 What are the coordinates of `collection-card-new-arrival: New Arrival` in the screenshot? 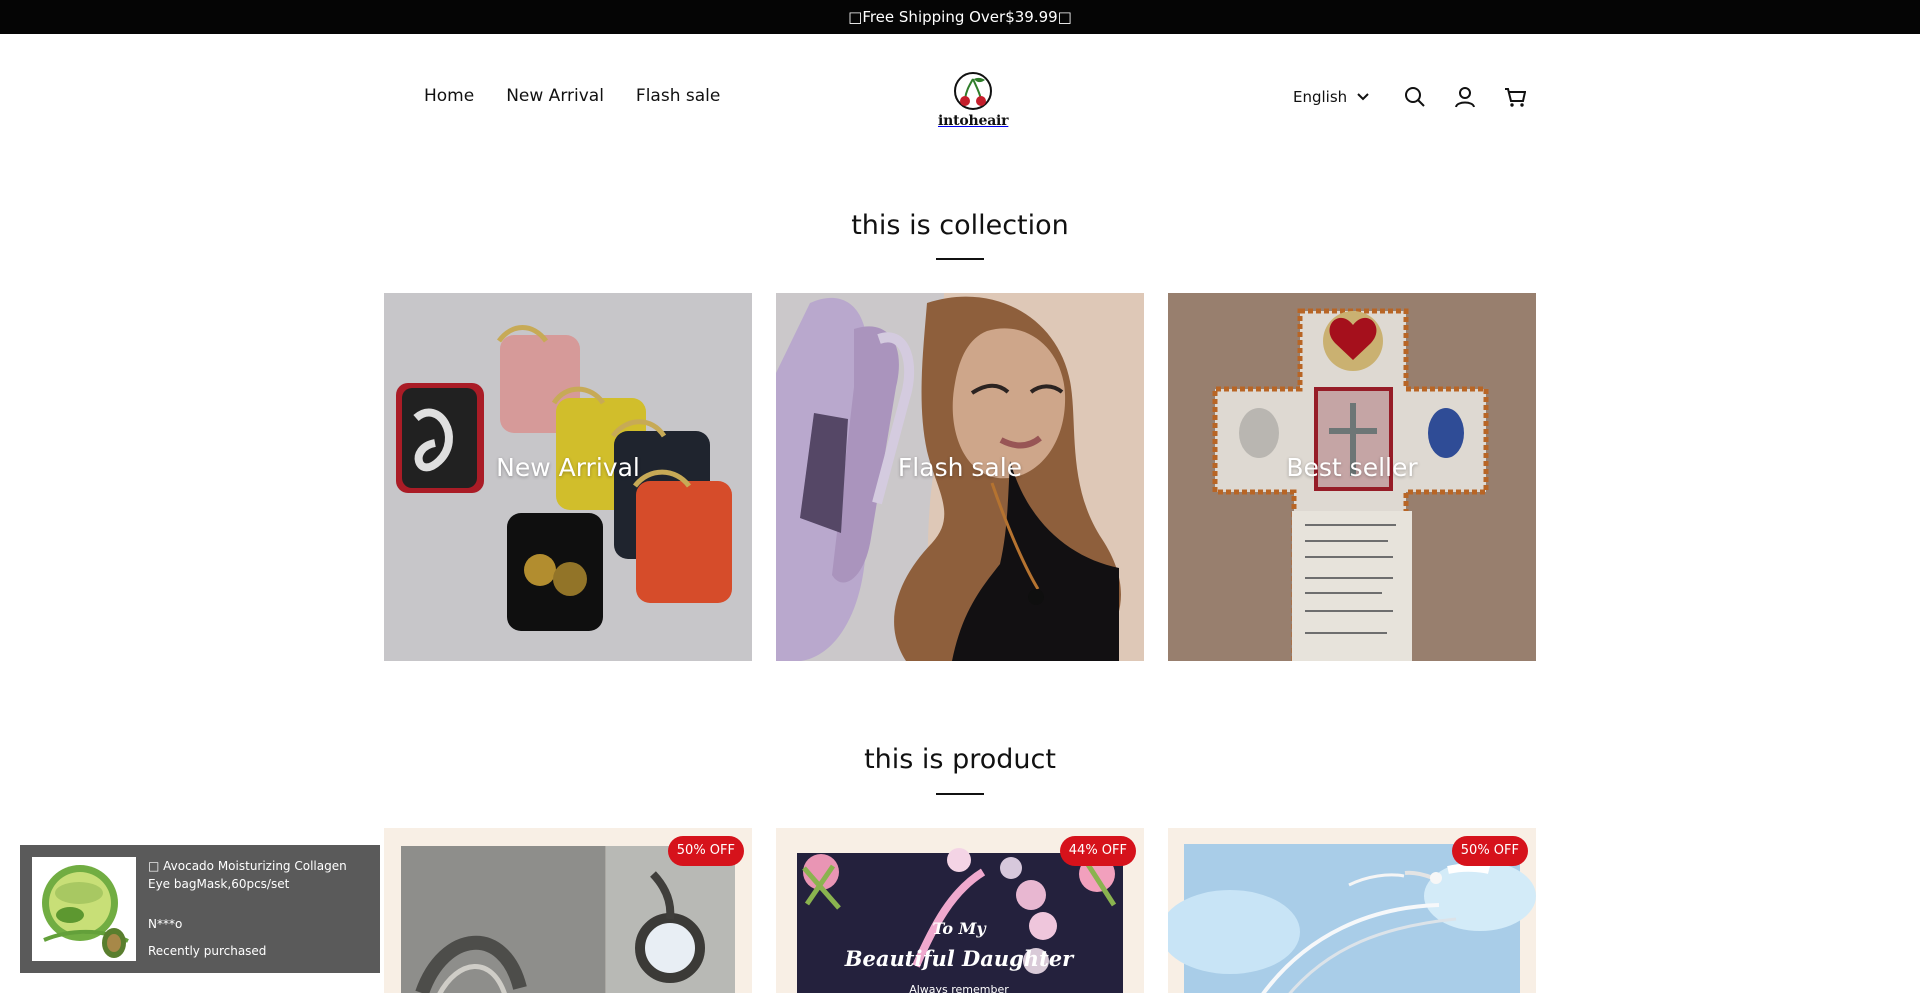 It's located at (568, 477).